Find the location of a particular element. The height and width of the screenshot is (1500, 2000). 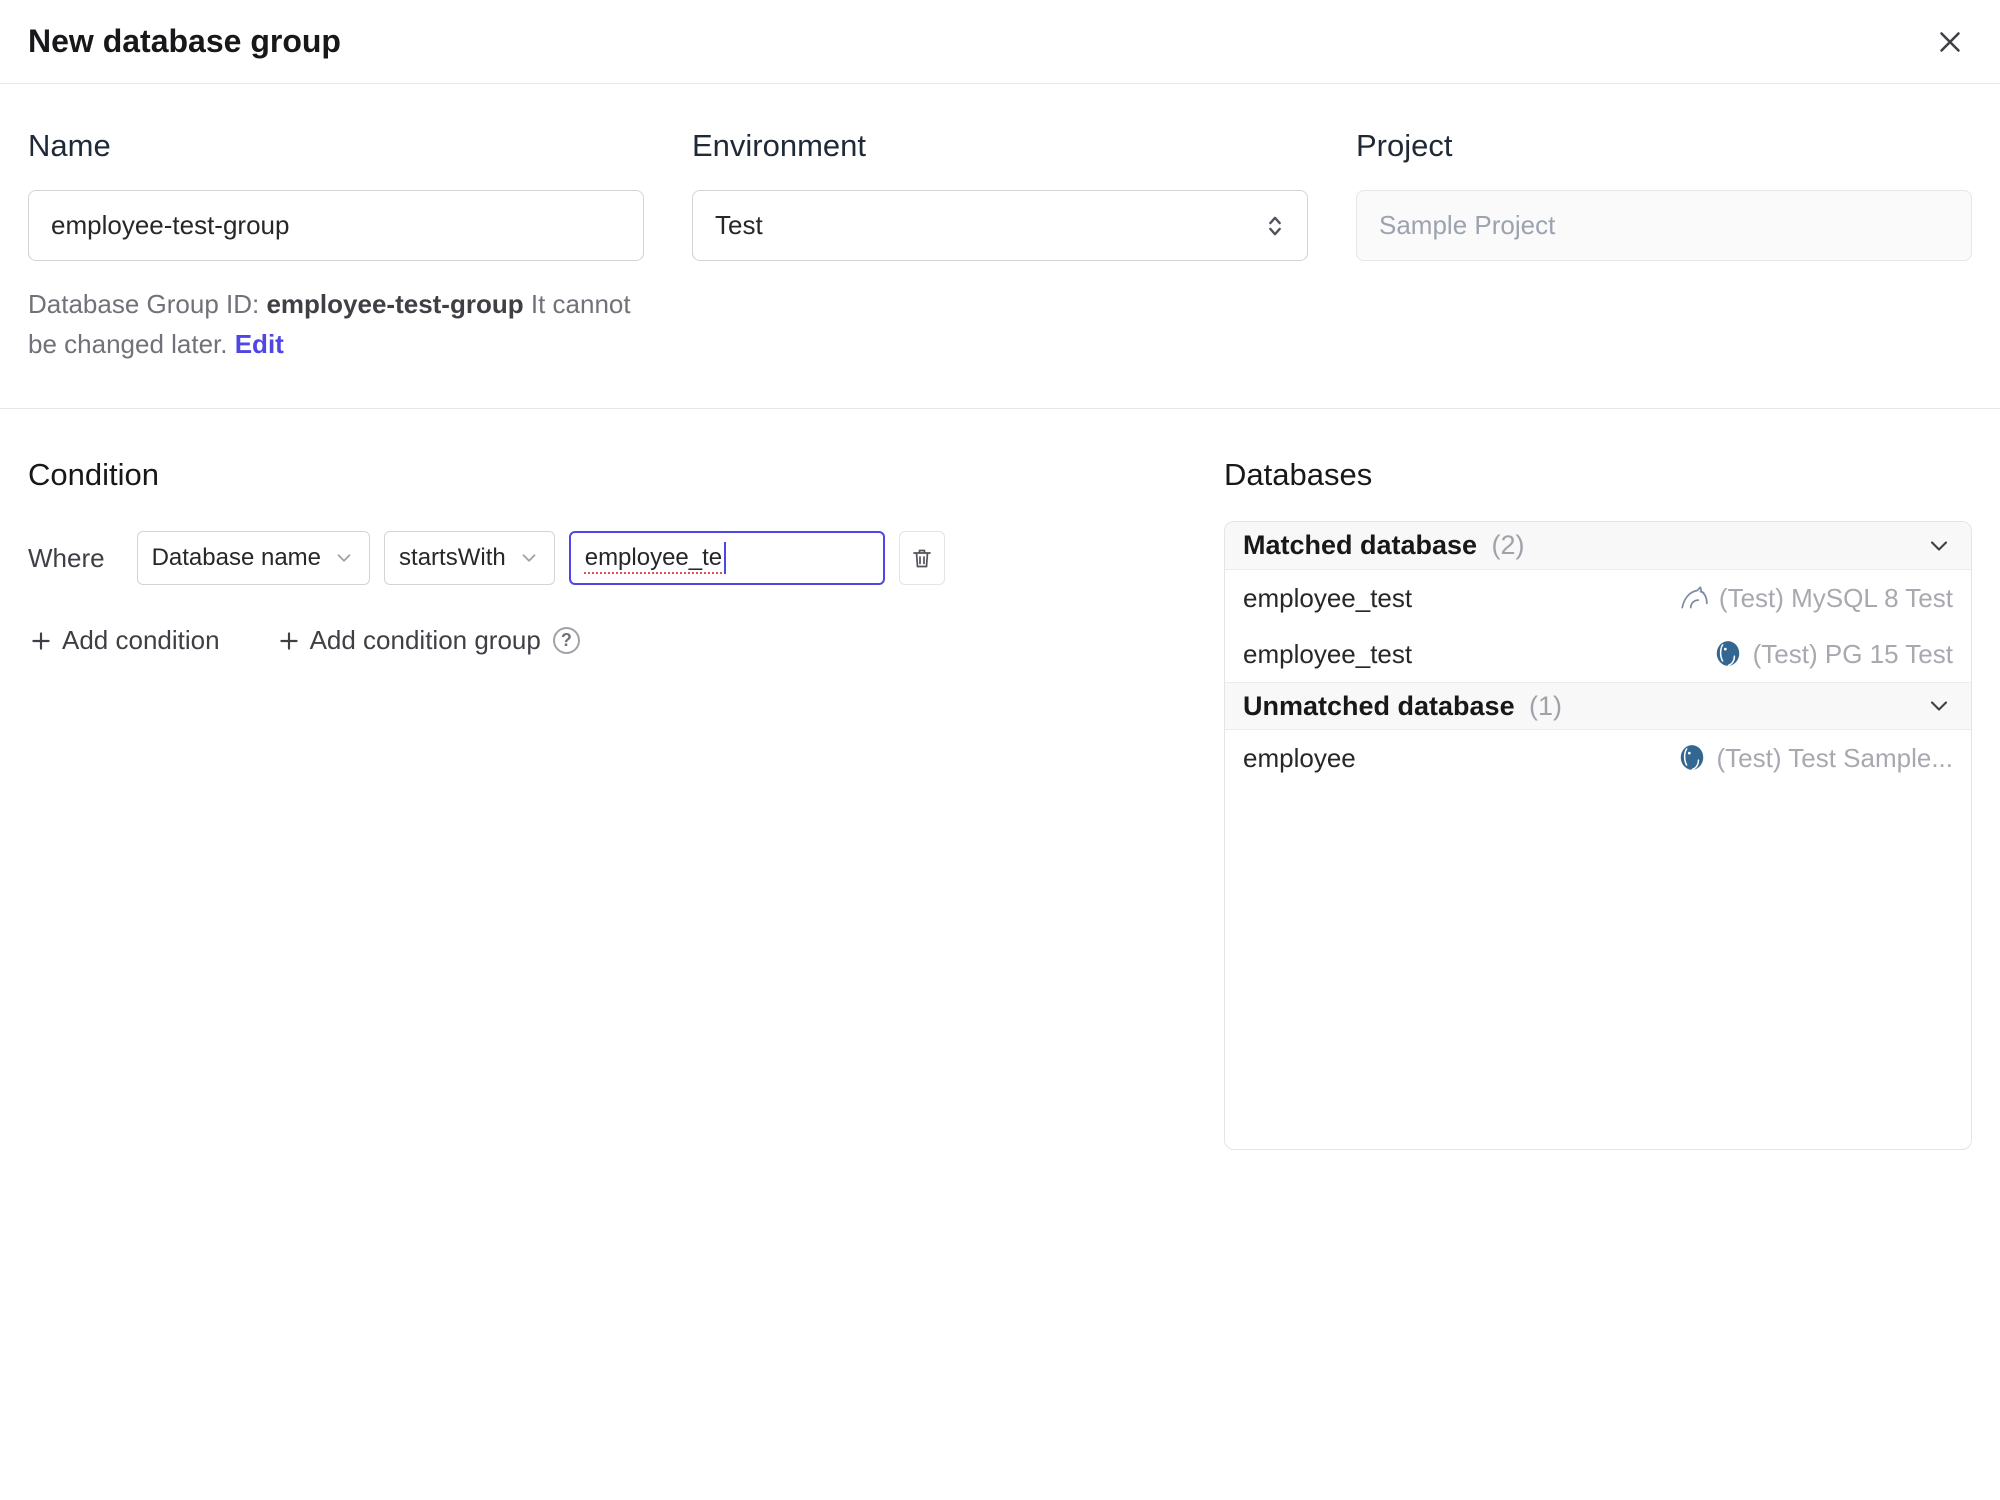

close-button is located at coordinates (1950, 42).